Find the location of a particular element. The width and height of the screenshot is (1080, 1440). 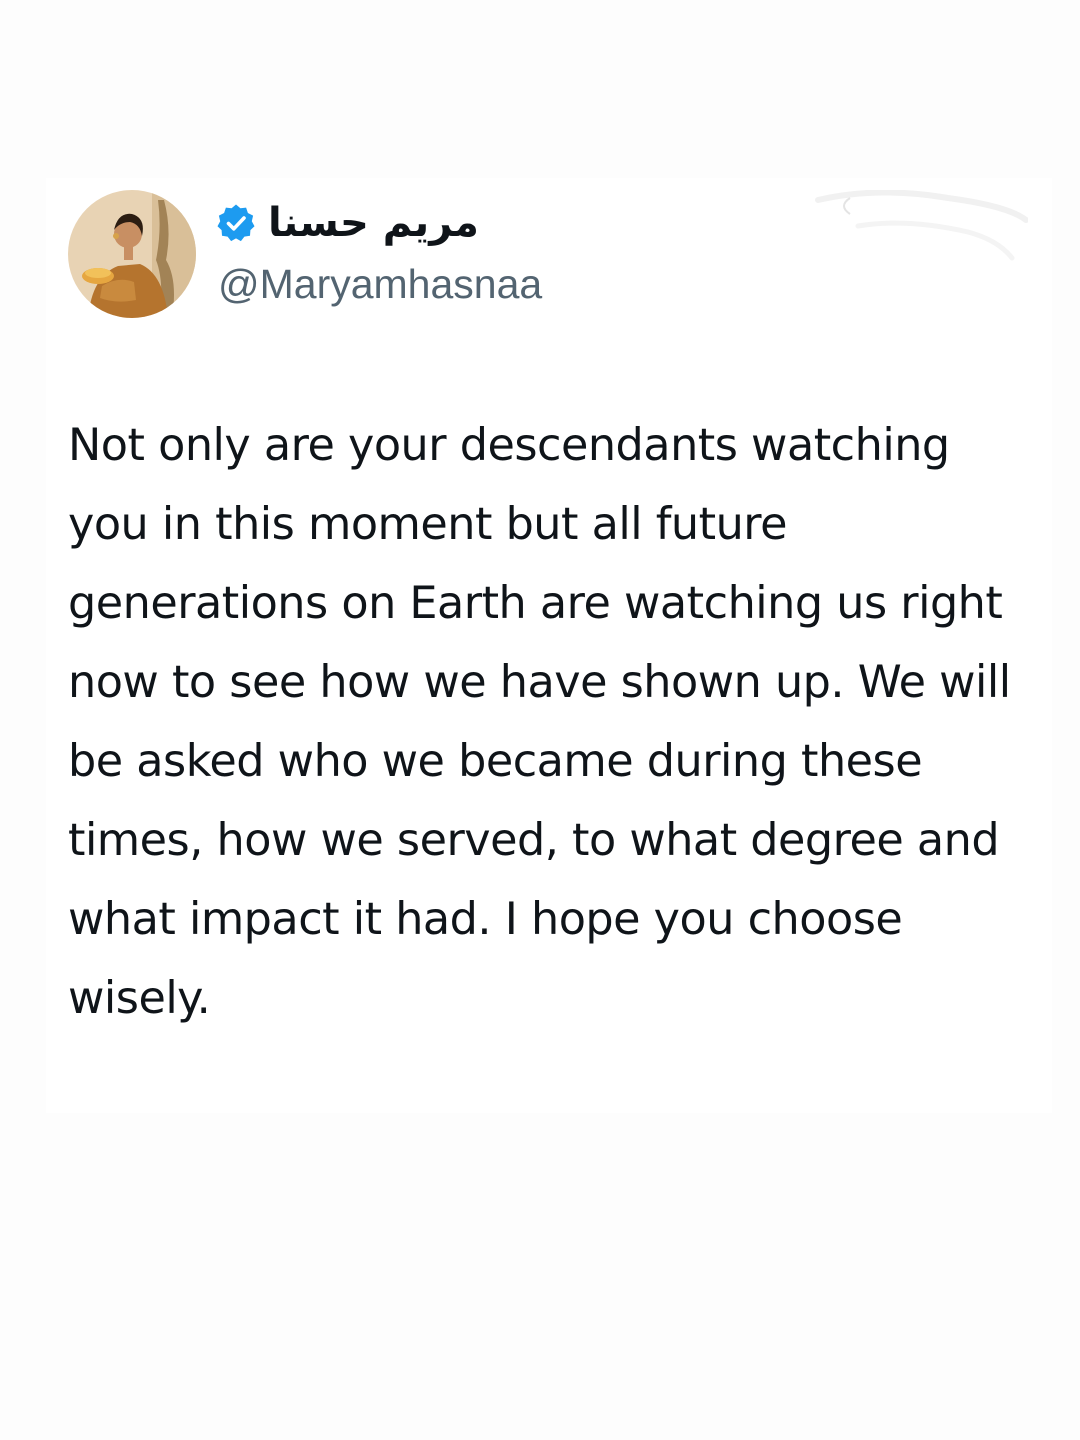

author-handle: @Maryamhasnaa is located at coordinates (380, 284).